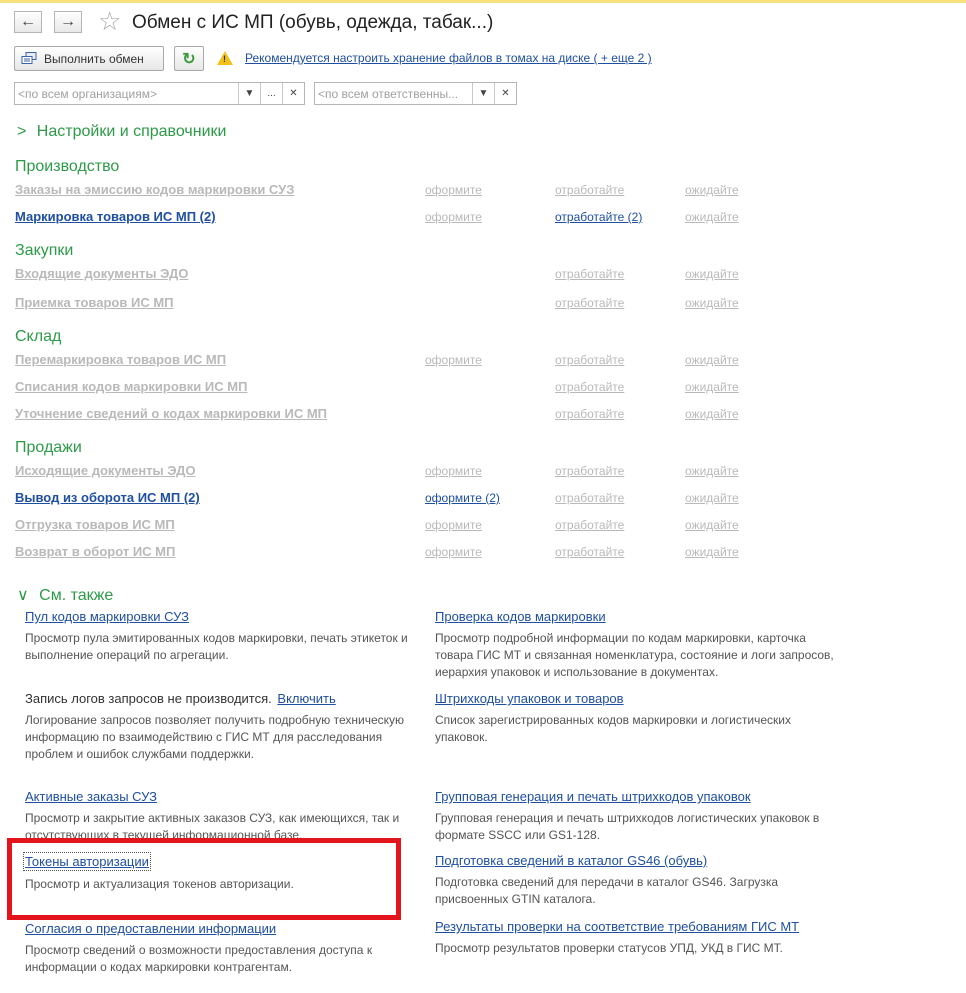 The width and height of the screenshot is (966, 993). What do you see at coordinates (598, 217) in the screenshot?
I see `status-process: отработайте (2)` at bounding box center [598, 217].